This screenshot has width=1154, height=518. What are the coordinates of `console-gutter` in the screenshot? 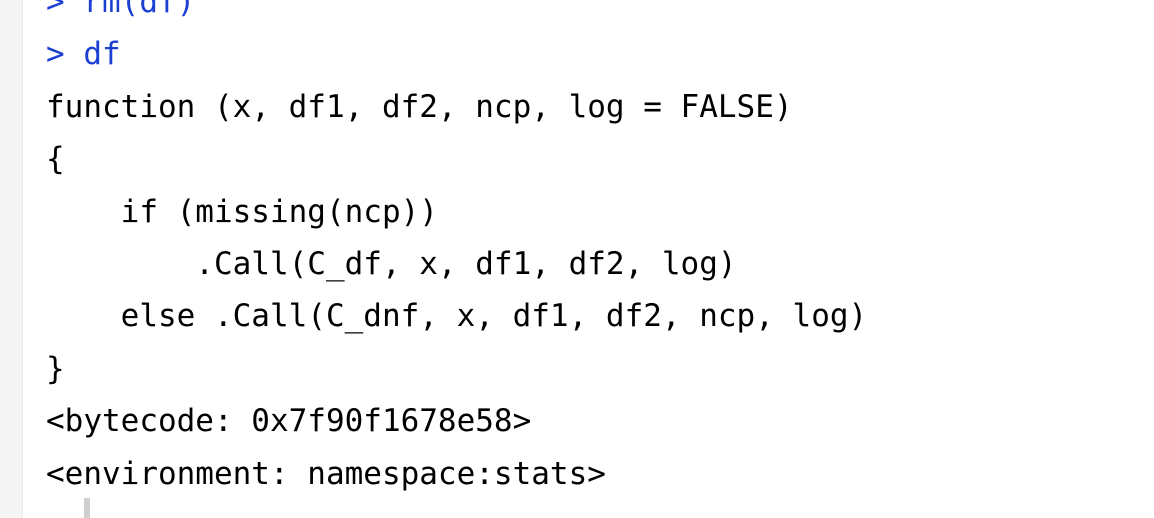 It's located at (11, 259).